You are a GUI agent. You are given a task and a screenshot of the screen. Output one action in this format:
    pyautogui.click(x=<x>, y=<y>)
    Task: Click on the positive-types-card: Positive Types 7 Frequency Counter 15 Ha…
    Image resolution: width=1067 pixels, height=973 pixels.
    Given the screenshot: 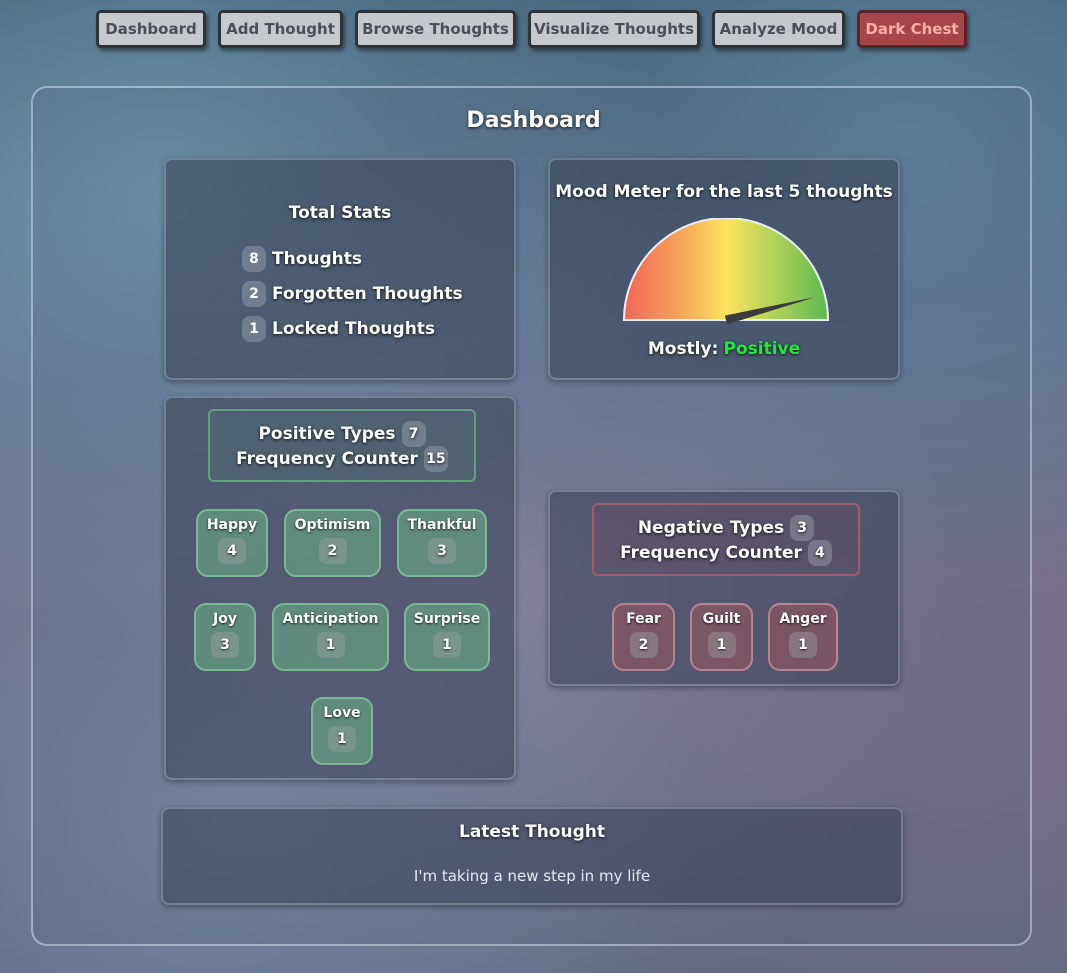 What is the action you would take?
    pyautogui.click(x=340, y=588)
    